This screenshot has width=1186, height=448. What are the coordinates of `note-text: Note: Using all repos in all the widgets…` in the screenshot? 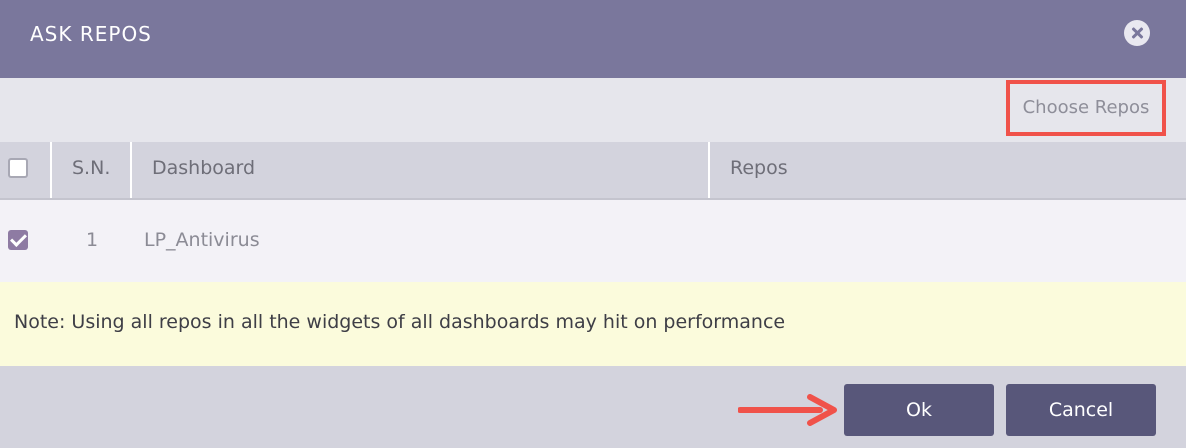 It's located at (400, 322).